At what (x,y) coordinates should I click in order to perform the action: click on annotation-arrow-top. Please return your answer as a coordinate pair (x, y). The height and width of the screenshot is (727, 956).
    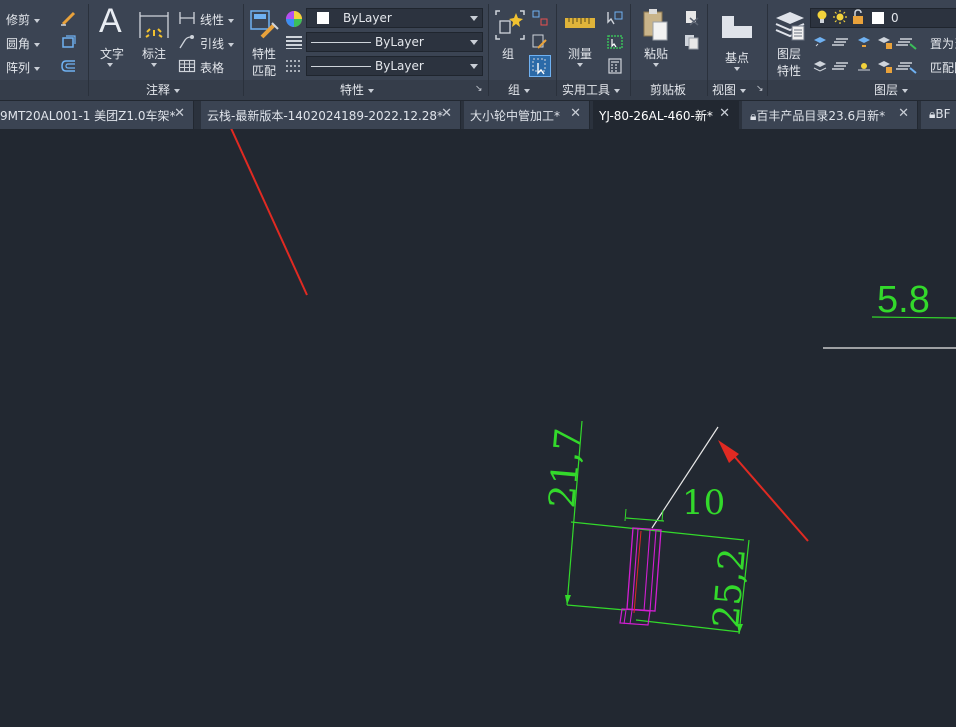
    Looking at the image, I should click on (269, 212).